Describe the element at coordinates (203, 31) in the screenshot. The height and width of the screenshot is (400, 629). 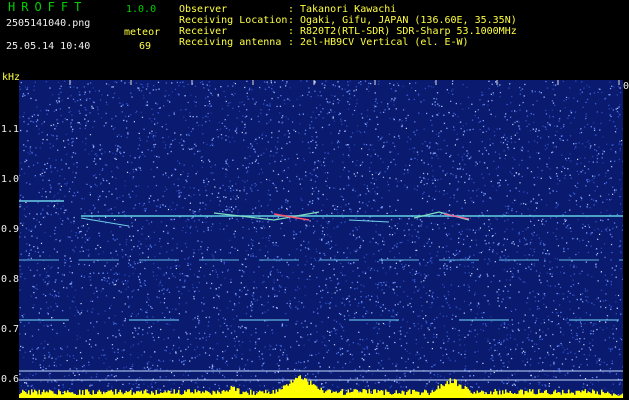
I see `receiver-label: Receiver` at that location.